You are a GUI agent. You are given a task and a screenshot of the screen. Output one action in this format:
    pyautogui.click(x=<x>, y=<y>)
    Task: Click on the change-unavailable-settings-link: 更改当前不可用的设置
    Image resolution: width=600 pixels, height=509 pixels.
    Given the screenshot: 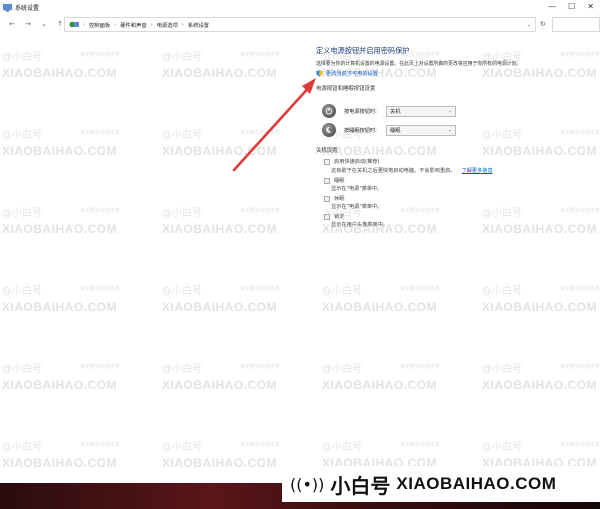 What is the action you would take?
    pyautogui.click(x=347, y=73)
    